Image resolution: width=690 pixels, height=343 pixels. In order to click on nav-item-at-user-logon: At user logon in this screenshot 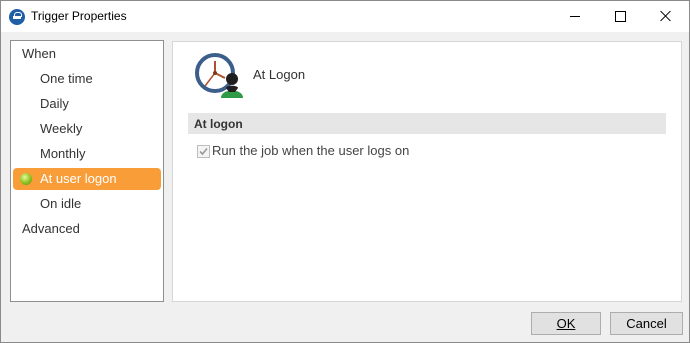, I will do `click(87, 179)`.